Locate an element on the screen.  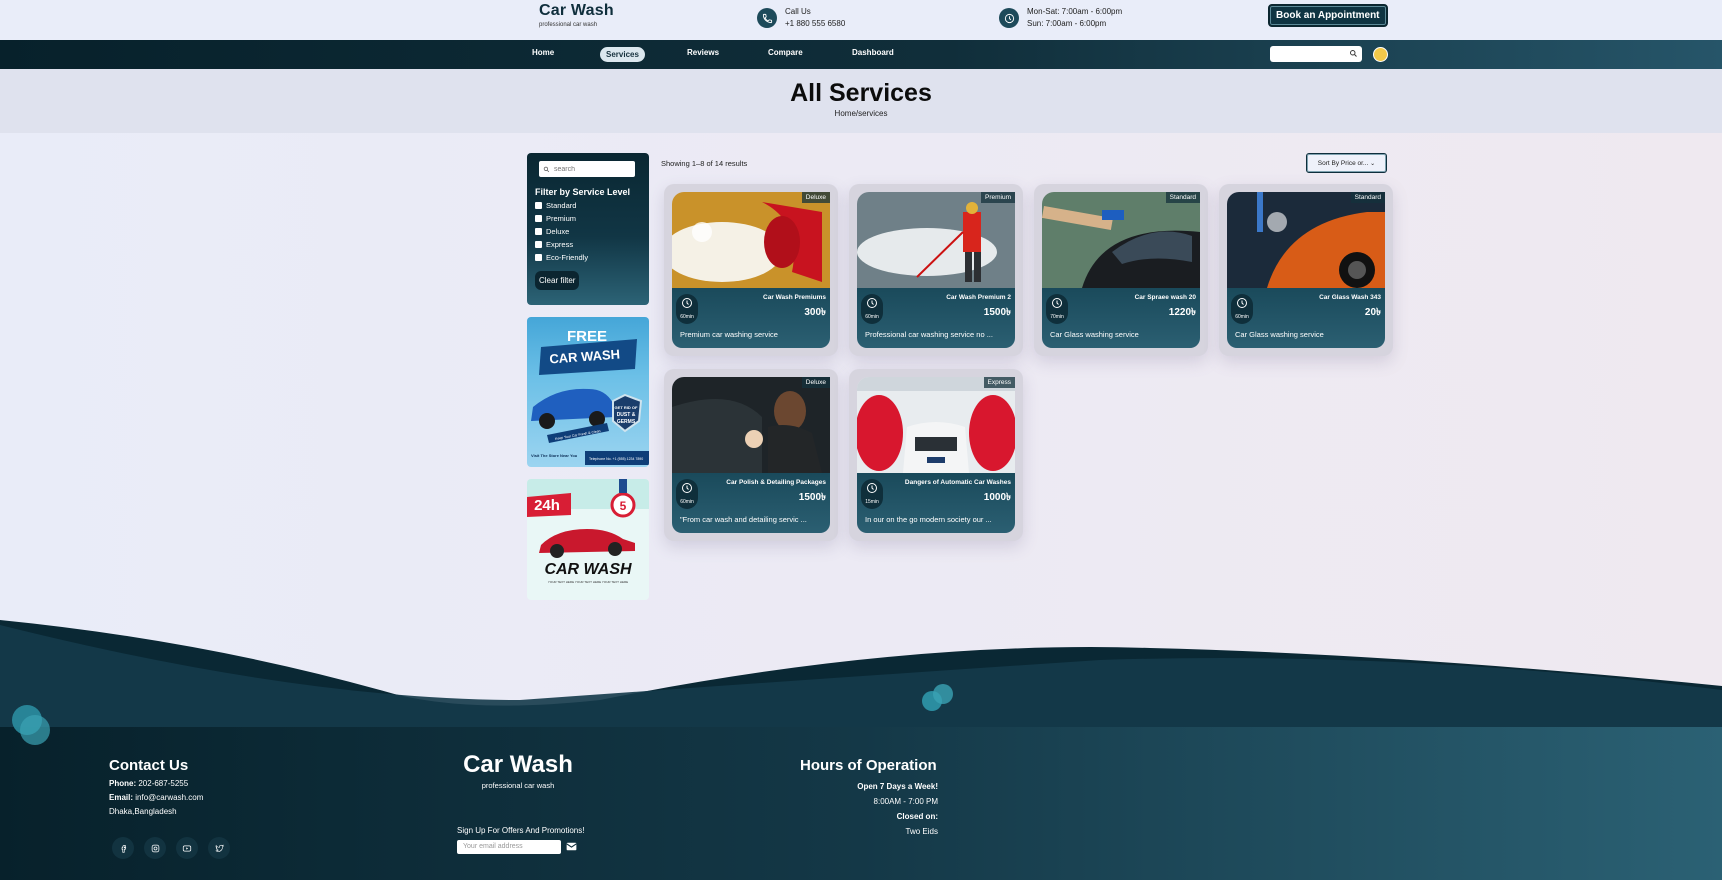
service-price: 300৳ is located at coordinates (815, 312).